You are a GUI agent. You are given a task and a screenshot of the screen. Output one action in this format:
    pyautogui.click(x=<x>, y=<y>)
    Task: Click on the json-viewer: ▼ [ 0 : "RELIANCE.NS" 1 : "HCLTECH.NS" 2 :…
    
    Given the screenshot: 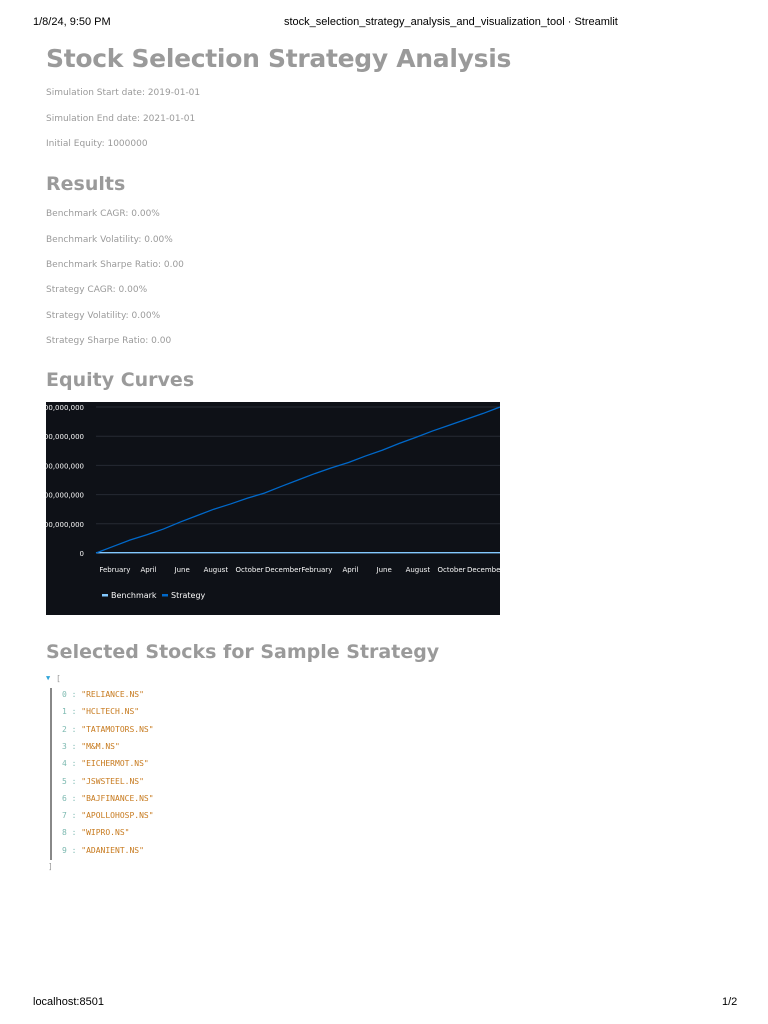 What is the action you would take?
    pyautogui.click(x=146, y=779)
    